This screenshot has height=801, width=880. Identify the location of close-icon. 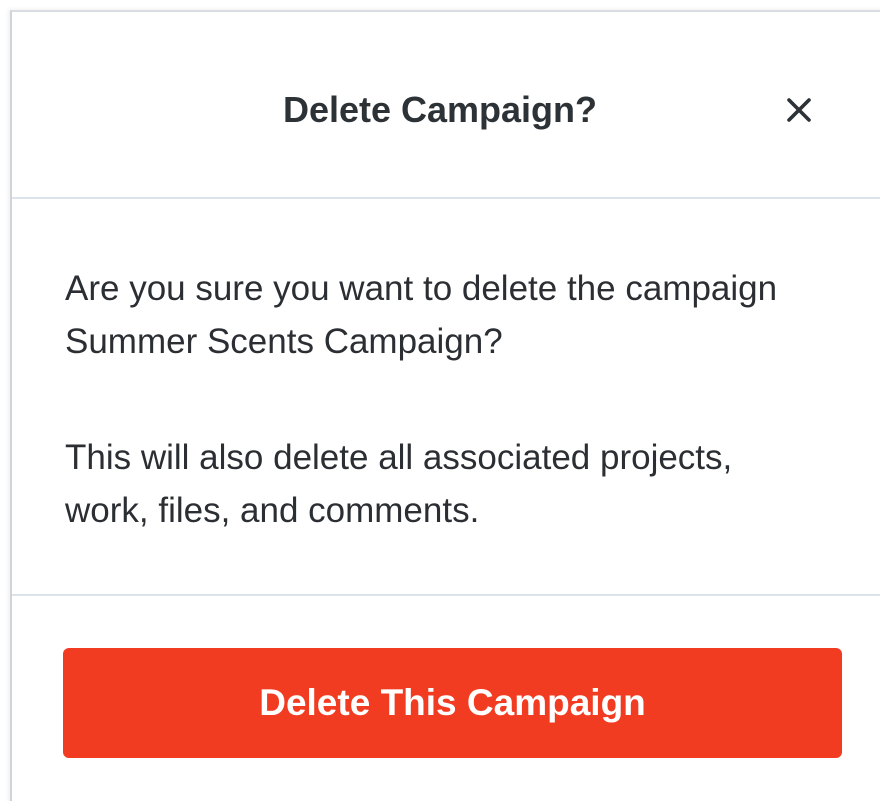
(799, 110).